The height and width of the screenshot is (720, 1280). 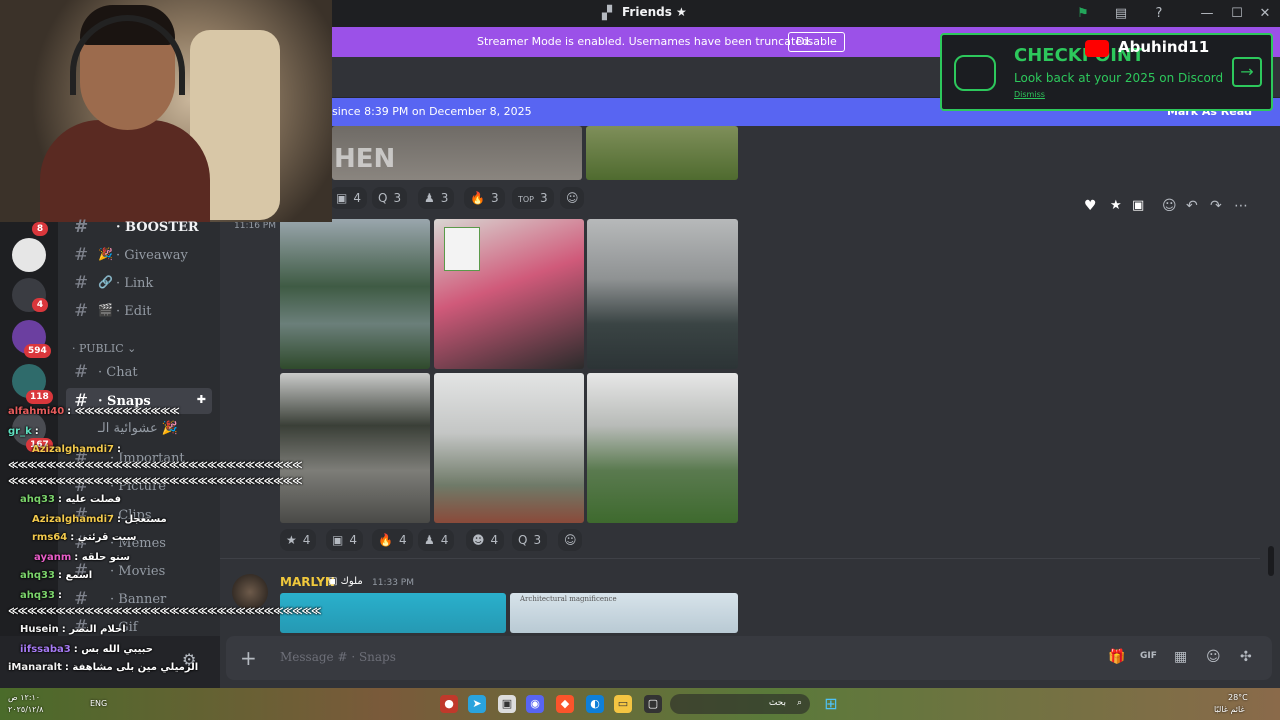 What do you see at coordinates (533, 198) in the screenshot?
I see `reaction: TOP 3` at bounding box center [533, 198].